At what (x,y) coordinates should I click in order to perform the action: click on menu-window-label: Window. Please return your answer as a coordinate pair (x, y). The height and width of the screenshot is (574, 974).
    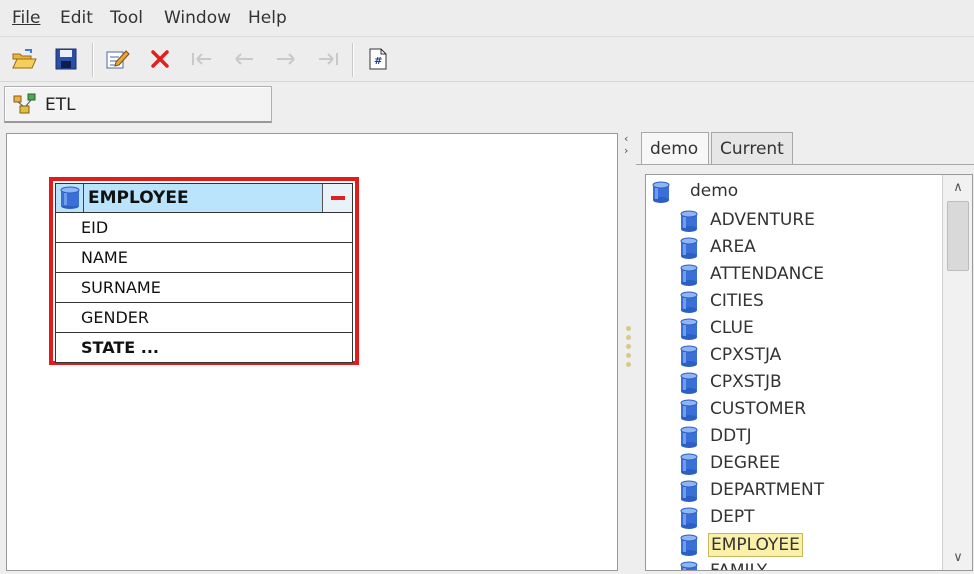
    Looking at the image, I should click on (198, 18).